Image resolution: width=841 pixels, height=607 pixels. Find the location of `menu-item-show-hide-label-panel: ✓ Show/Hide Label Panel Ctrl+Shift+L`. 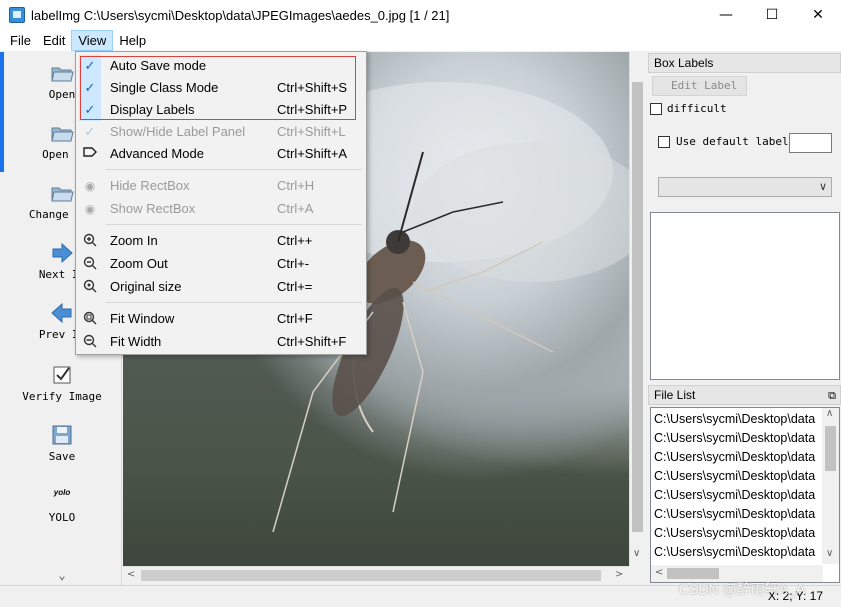

menu-item-show-hide-label-panel: ✓ Show/Hide Label Panel Ctrl+Shift+L is located at coordinates (221, 132).